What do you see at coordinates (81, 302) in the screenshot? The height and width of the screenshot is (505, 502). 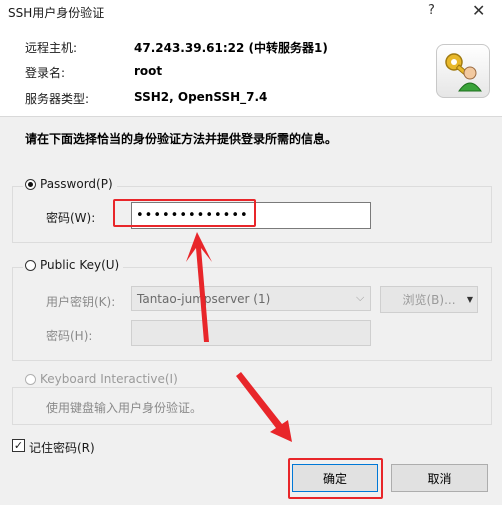 I see `user-key-label: 用户密钥(K):` at bounding box center [81, 302].